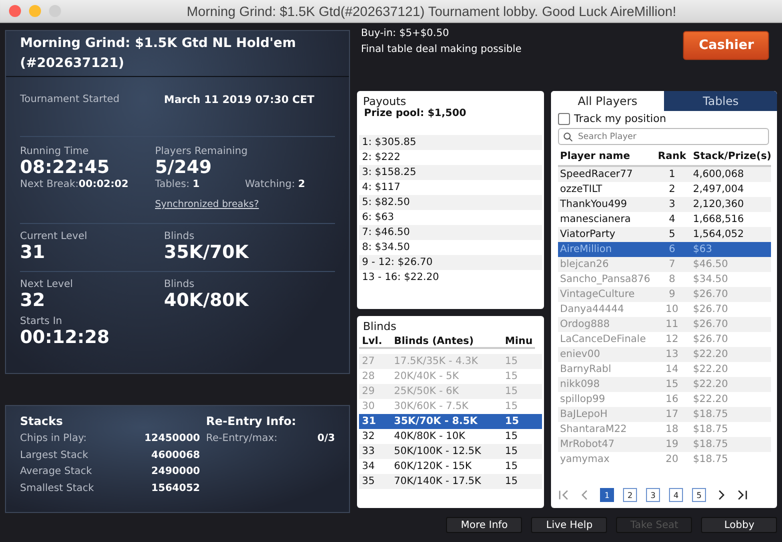 Image resolution: width=782 pixels, height=542 pixels. I want to click on cashier-button: Cashier, so click(726, 45).